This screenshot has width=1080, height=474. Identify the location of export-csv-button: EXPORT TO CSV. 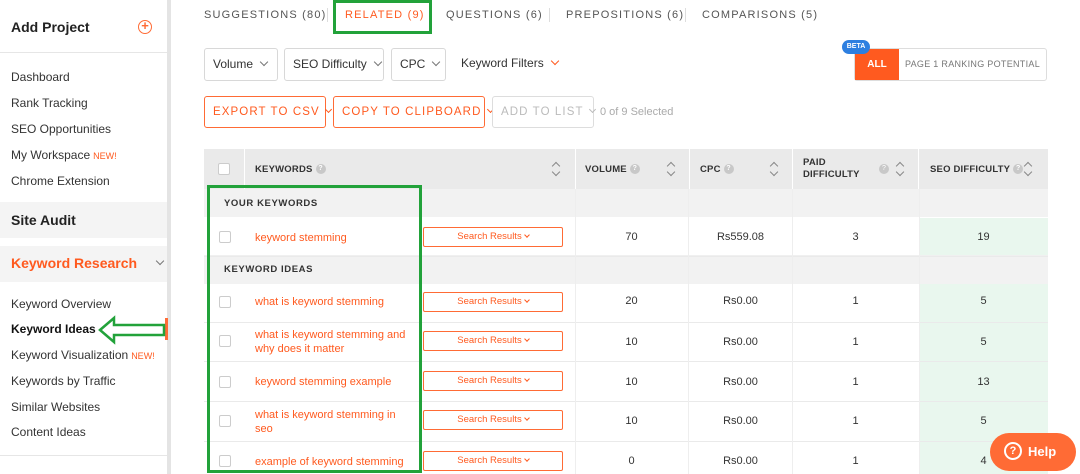
(268, 112).